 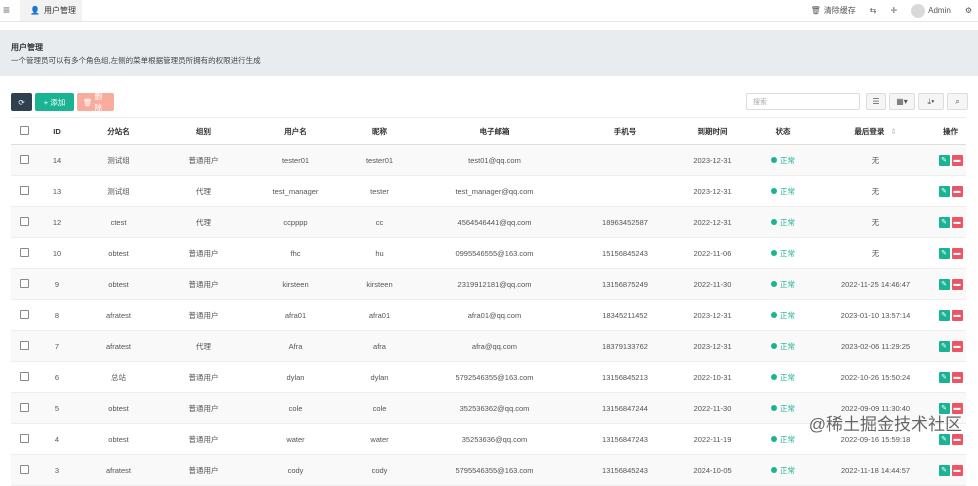 What do you see at coordinates (712, 470) in the screenshot?
I see `cell-expire: 2024-10-05` at bounding box center [712, 470].